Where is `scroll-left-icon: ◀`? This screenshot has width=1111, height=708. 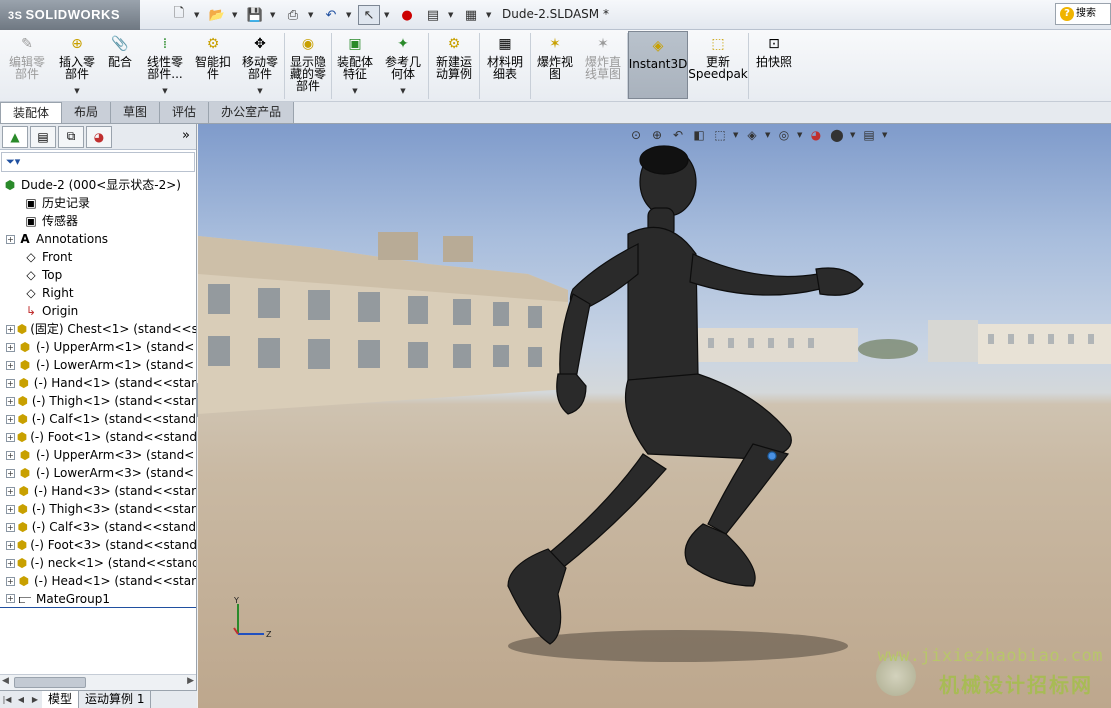 scroll-left-icon: ◀ is located at coordinates (5, 681).